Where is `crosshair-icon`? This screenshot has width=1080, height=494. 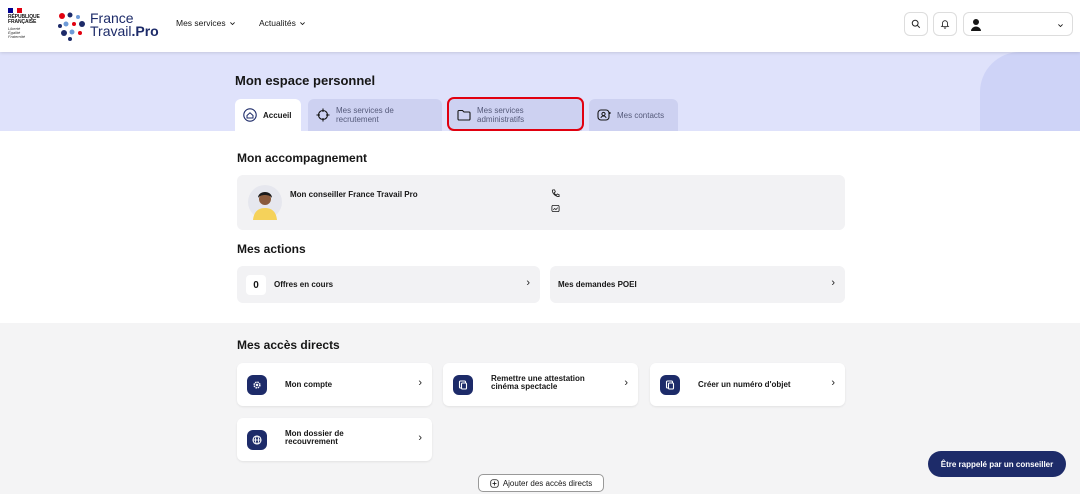
crosshair-icon is located at coordinates (323, 115).